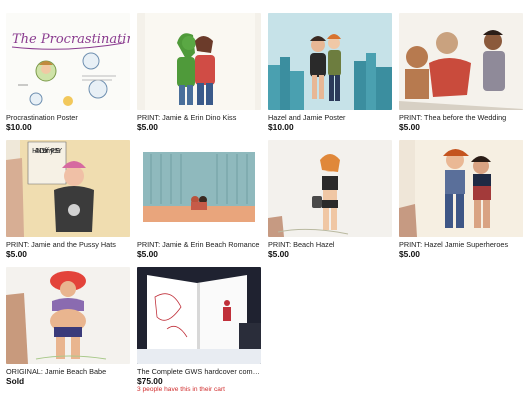 The width and height of the screenshot is (530, 407). What do you see at coordinates (330, 117) in the screenshot?
I see `listing-title: Hazel and Jamie Poster` at bounding box center [330, 117].